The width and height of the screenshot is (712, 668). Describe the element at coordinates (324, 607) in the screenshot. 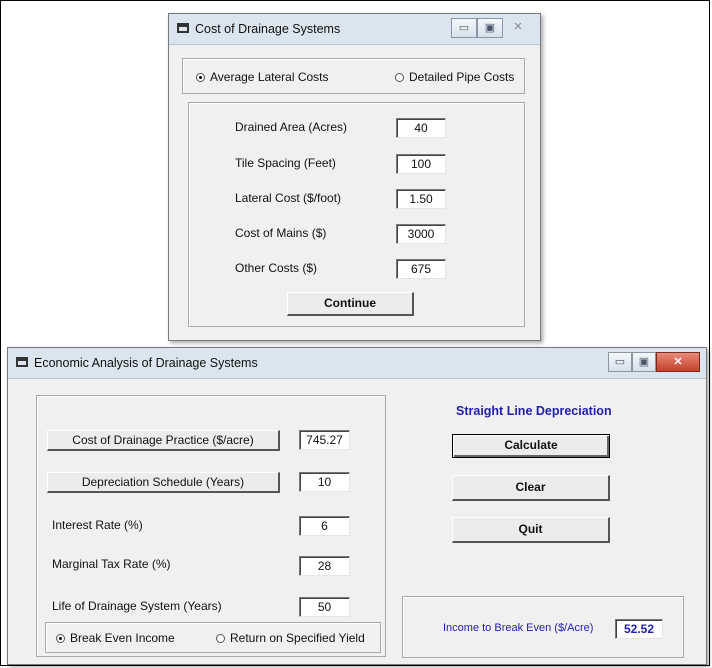

I see `life-of-system-field: 50` at that location.